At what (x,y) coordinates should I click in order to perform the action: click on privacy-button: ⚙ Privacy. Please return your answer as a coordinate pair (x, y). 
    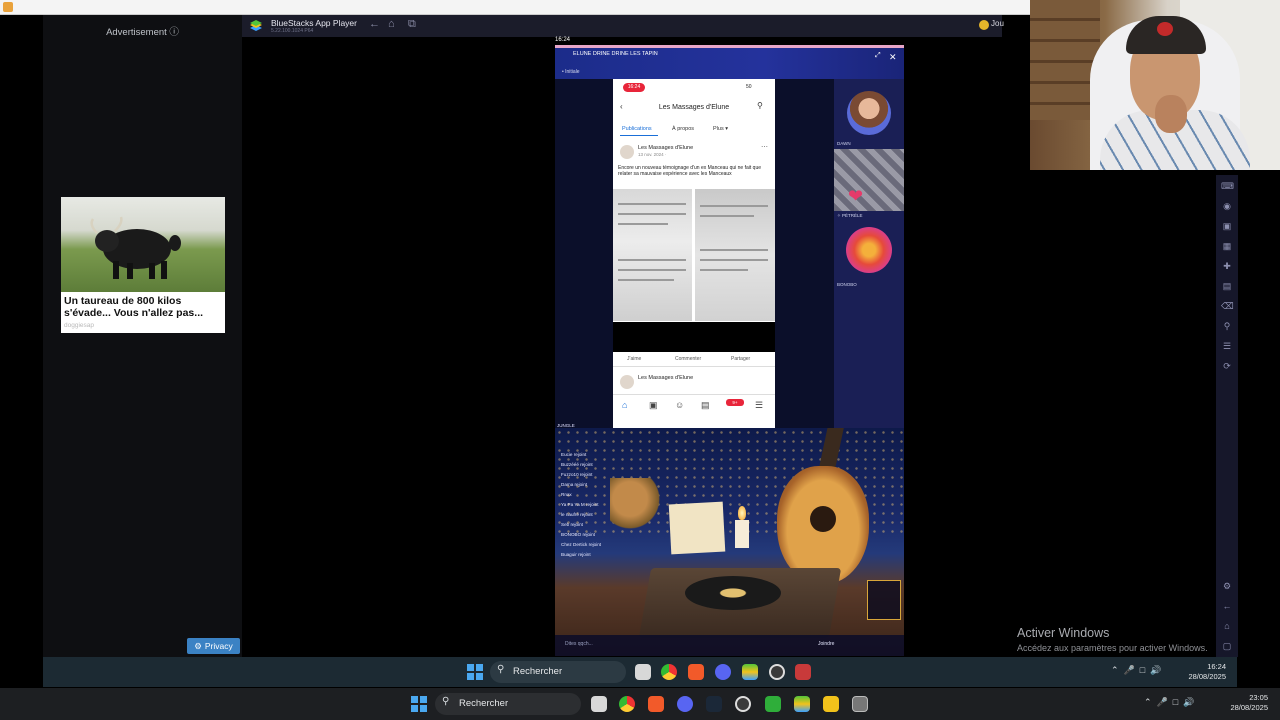
    Looking at the image, I should click on (213, 646).